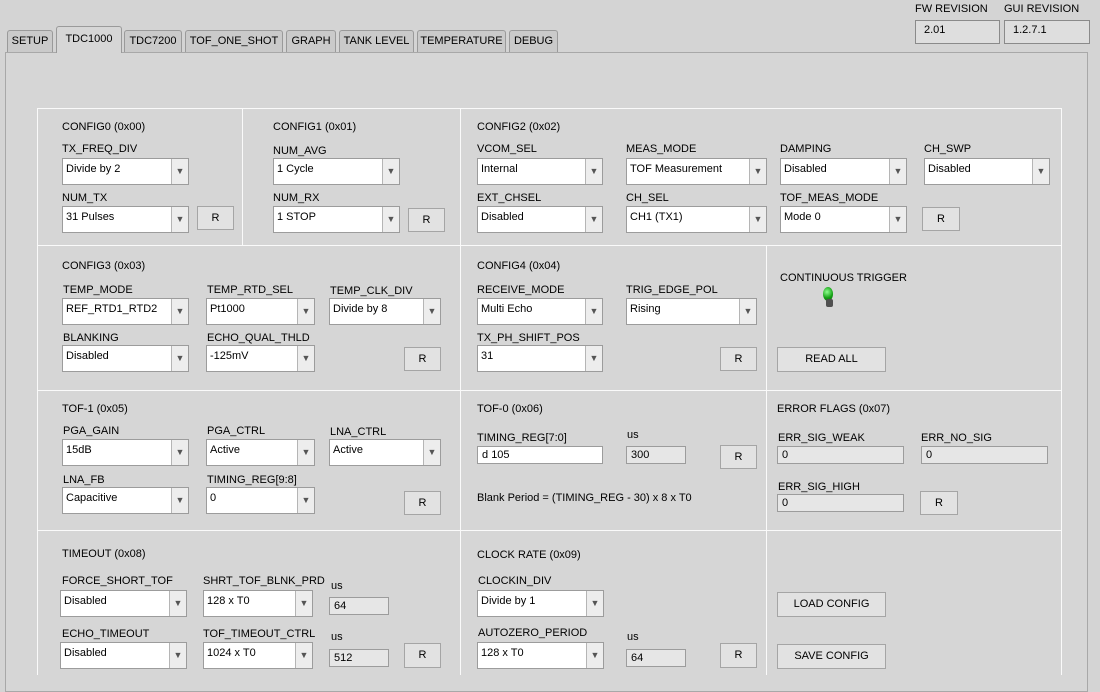  What do you see at coordinates (502, 653) in the screenshot?
I see `autozero-period-value: 128 x T0` at bounding box center [502, 653].